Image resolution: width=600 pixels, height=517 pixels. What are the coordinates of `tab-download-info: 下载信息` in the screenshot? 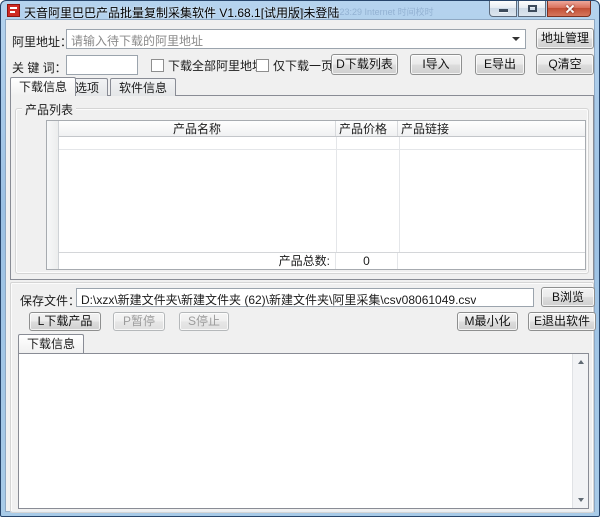 It's located at (43, 86).